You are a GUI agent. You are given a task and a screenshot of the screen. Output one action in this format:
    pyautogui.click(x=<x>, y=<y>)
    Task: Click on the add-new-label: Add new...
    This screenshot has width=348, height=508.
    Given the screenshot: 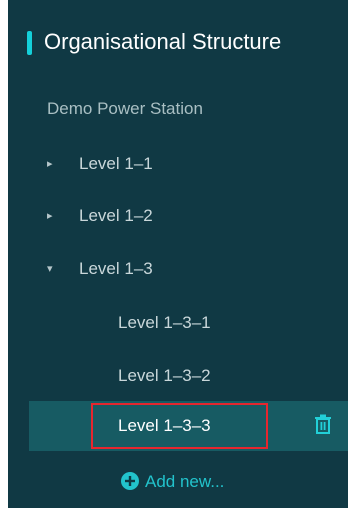 What is the action you would take?
    pyautogui.click(x=184, y=481)
    